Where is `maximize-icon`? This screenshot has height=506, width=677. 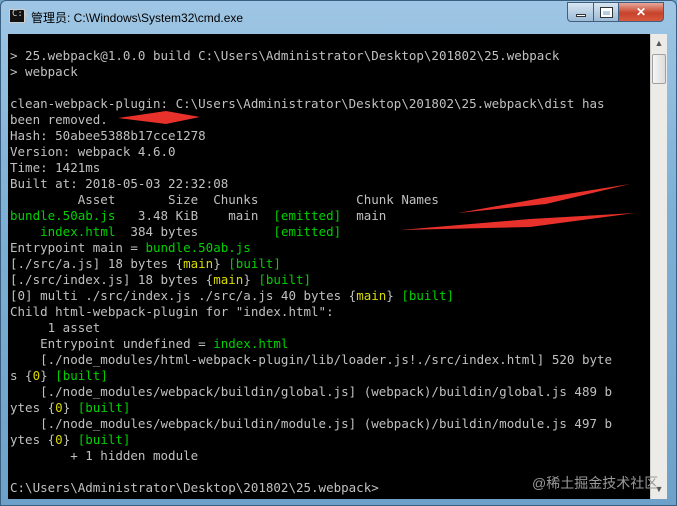 maximize-icon is located at coordinates (606, 12).